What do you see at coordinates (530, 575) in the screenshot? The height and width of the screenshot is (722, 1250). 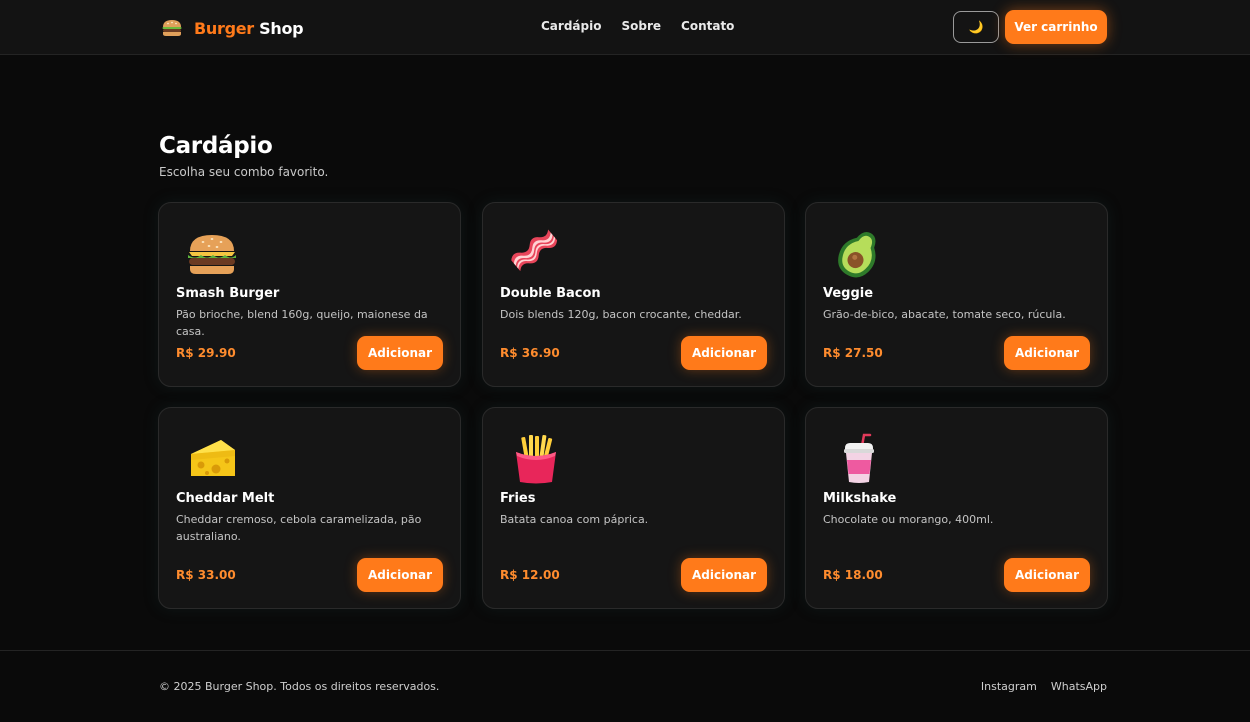 I see `card-price: R$ 12.00` at bounding box center [530, 575].